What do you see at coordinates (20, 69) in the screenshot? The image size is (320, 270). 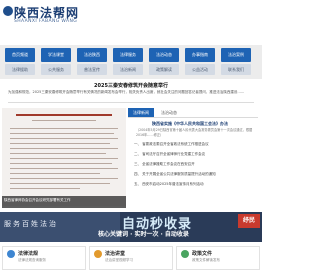 I see `subnav-item-aid: 法律援助` at bounding box center [20, 69].